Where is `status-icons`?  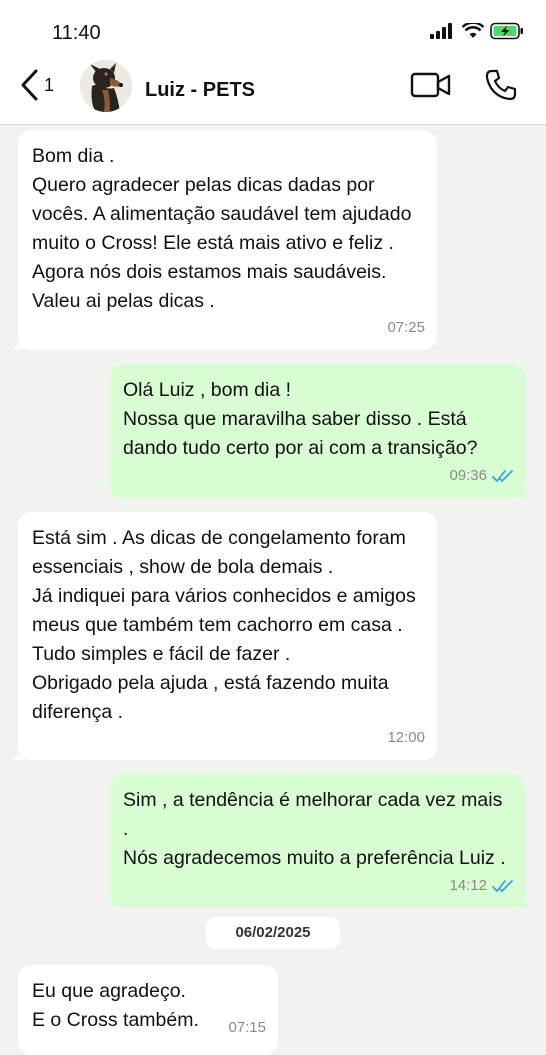 status-icons is located at coordinates (477, 31).